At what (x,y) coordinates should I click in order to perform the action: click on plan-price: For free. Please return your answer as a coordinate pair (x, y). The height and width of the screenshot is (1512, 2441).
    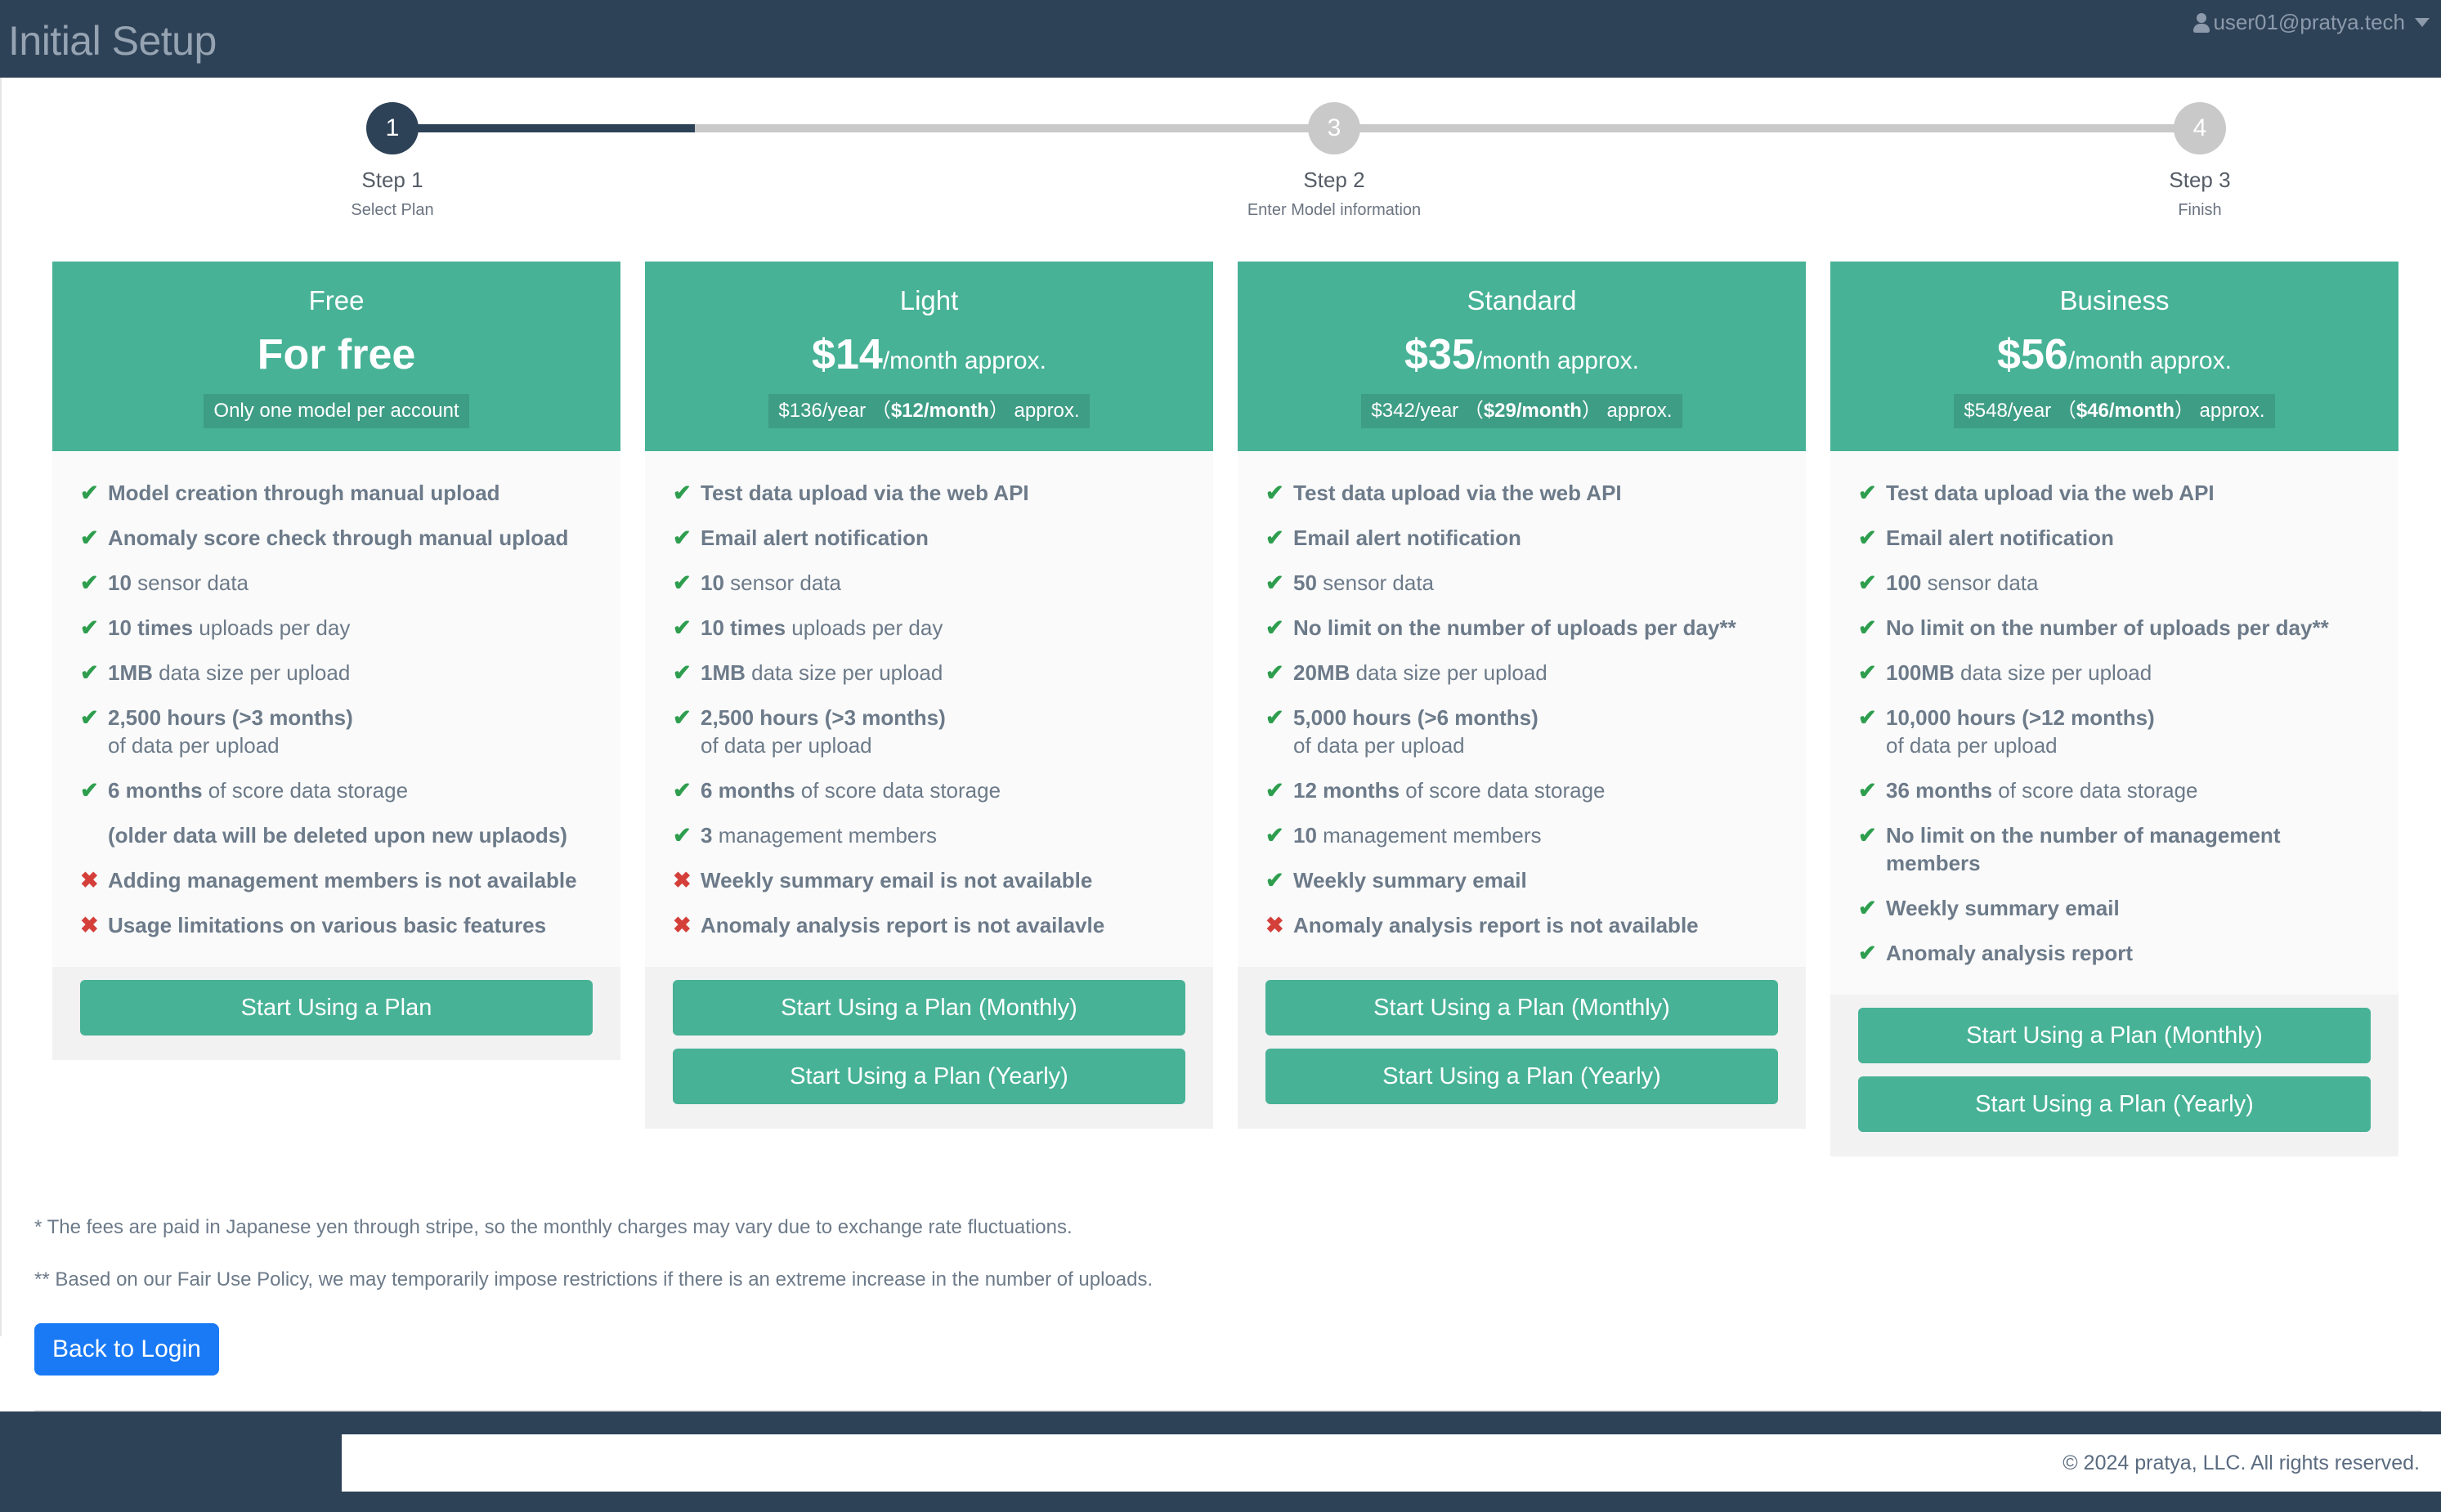
    Looking at the image, I should click on (336, 357).